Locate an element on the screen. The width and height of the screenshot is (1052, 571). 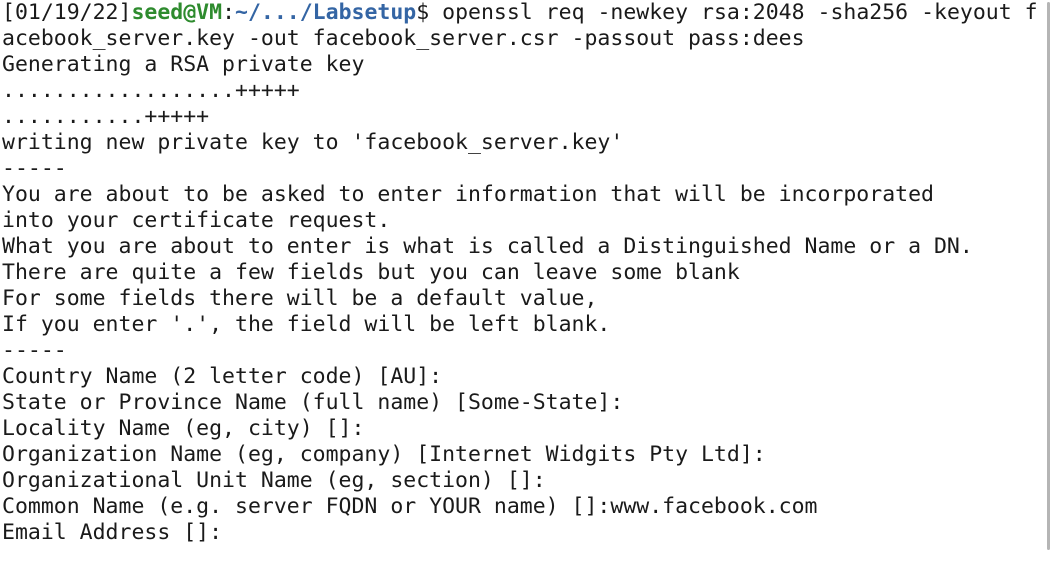
vertical-scrollbar is located at coordinates (1048, 285).